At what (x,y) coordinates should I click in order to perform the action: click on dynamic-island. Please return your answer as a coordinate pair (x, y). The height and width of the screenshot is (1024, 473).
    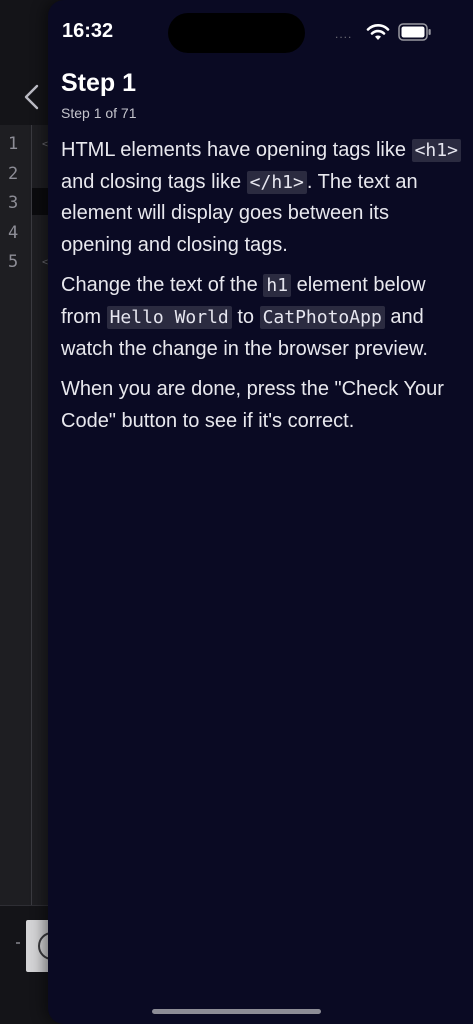
    Looking at the image, I should click on (236, 33).